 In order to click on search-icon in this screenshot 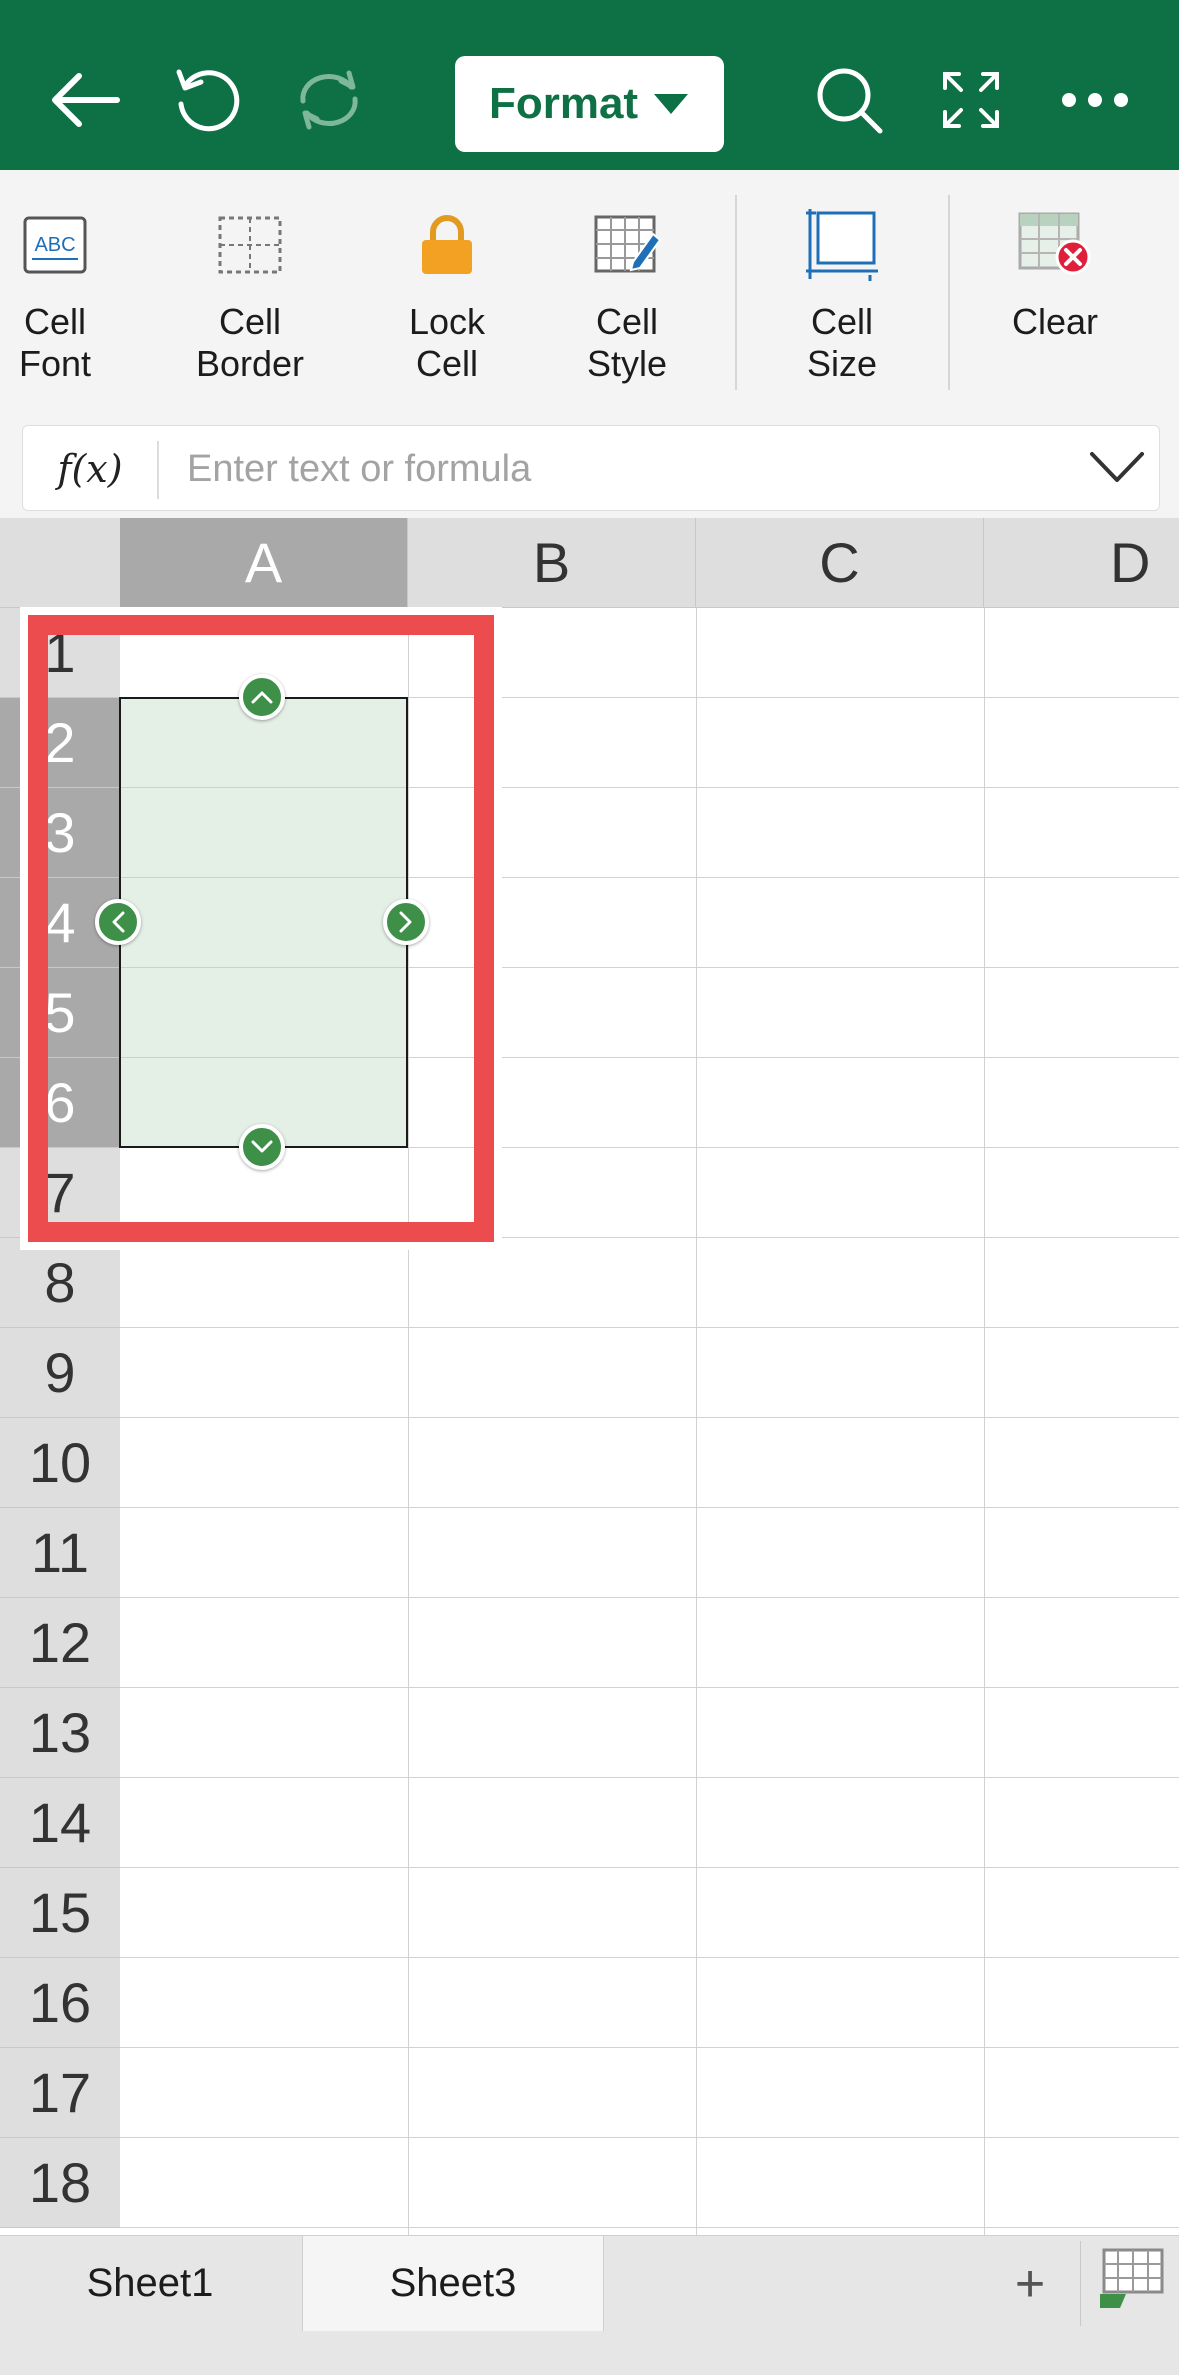, I will do `click(850, 101)`.